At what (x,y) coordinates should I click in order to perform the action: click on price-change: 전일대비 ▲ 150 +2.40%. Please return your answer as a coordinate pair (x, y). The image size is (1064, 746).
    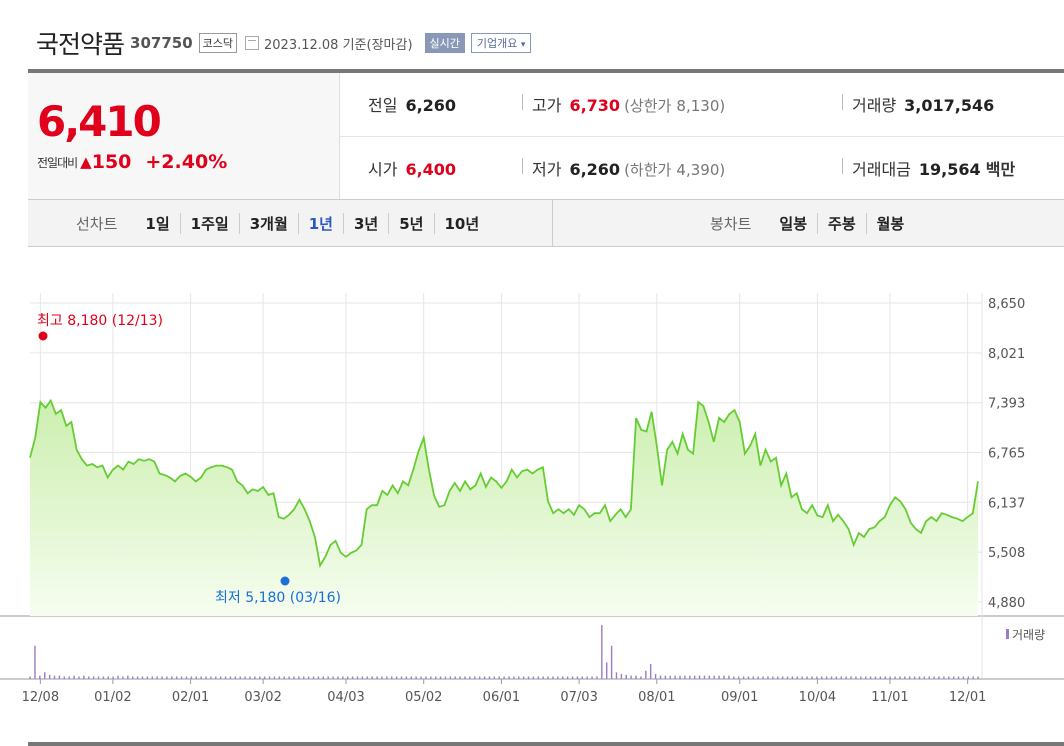
    Looking at the image, I should click on (132, 162).